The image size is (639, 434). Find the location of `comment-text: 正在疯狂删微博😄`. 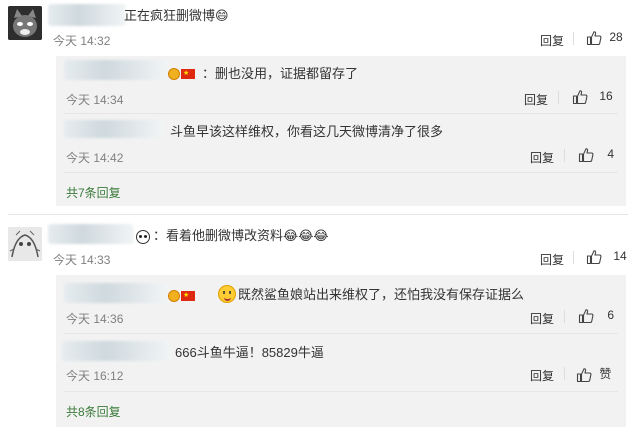

comment-text: 正在疯狂删微博😄 is located at coordinates (176, 15).